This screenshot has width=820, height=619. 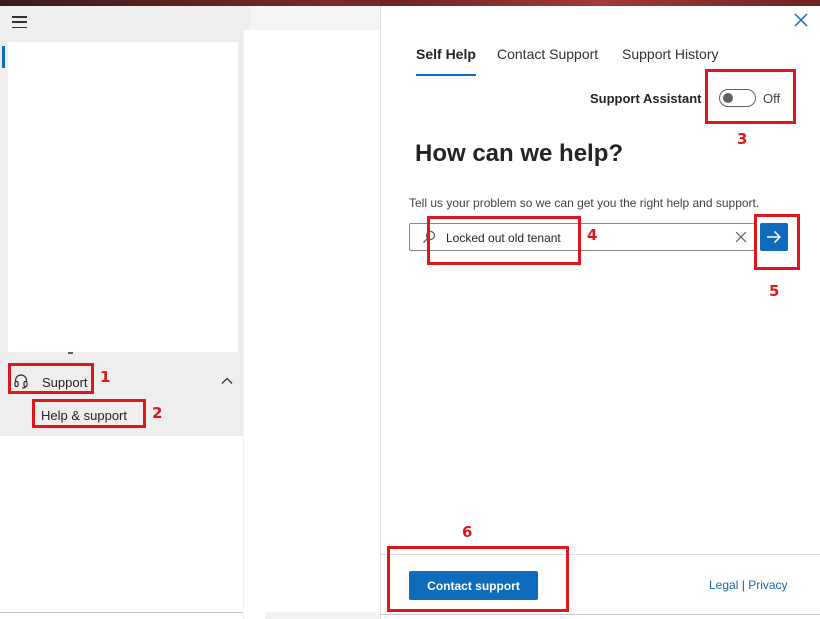 I want to click on tab-self-help-label: Self Help, so click(x=446, y=54).